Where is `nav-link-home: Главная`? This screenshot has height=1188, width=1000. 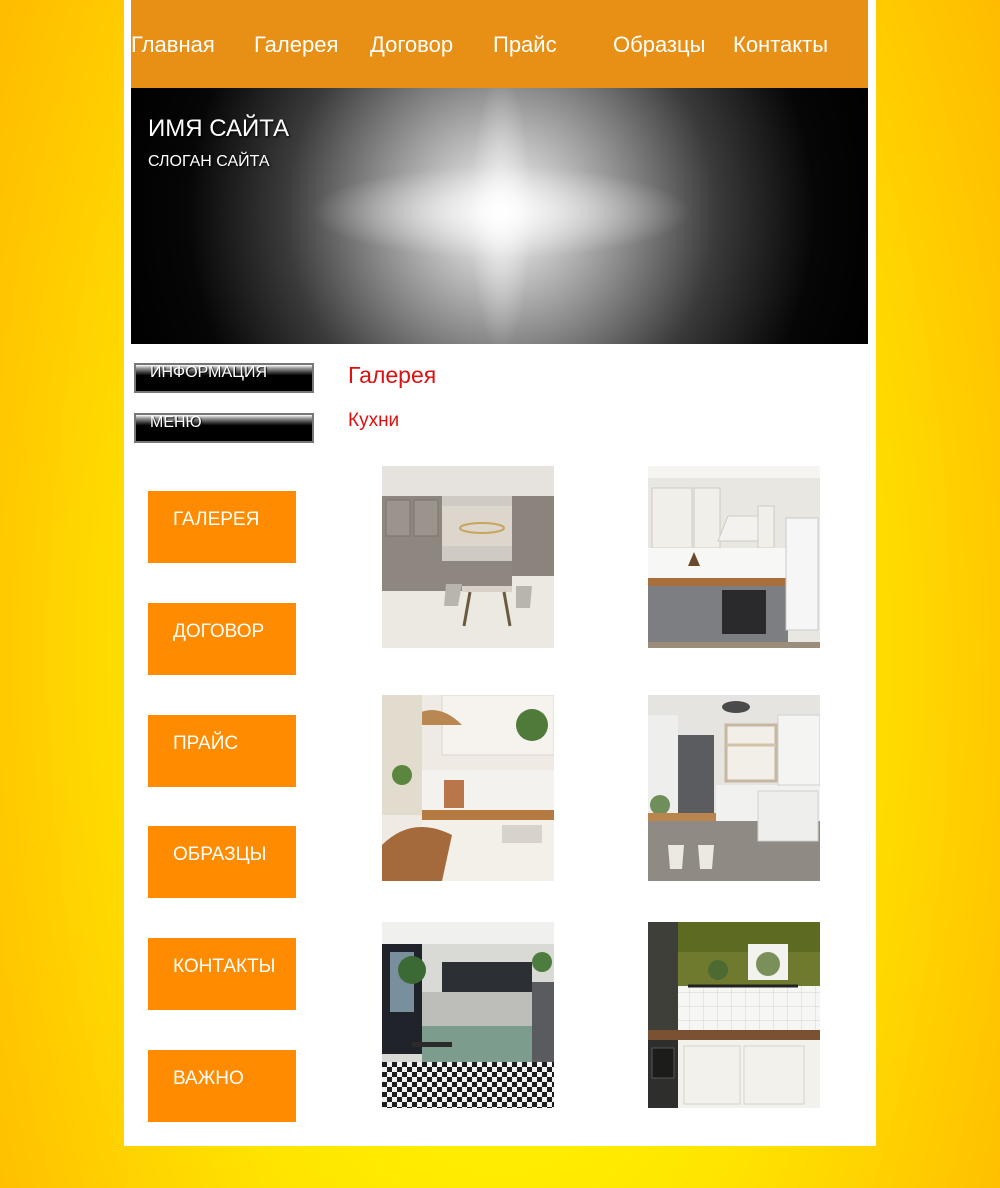
nav-link-home: Главная is located at coordinates (173, 45).